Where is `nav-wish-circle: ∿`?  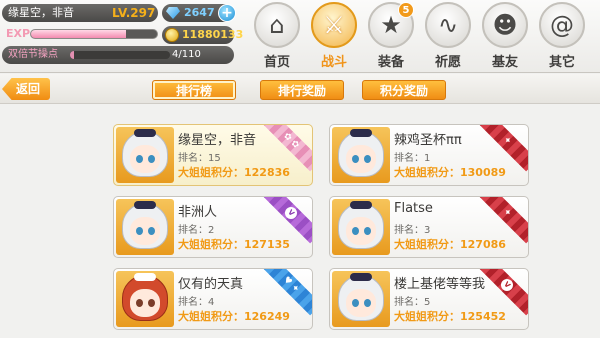 nav-wish-circle: ∿ is located at coordinates (448, 25).